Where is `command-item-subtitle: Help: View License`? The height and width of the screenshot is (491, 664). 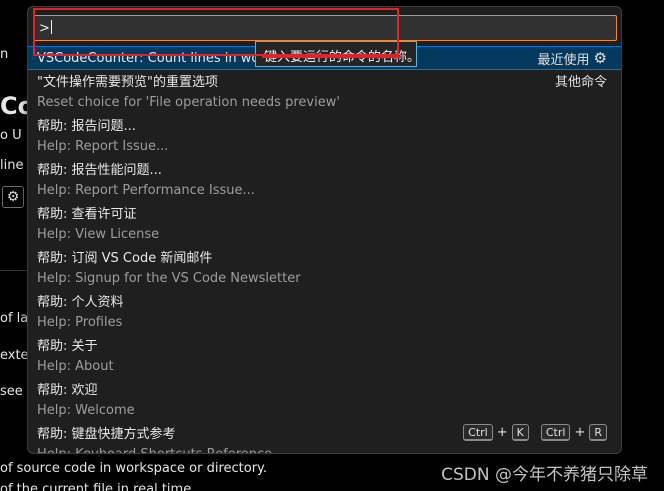
command-item-subtitle: Help: View License is located at coordinates (98, 234).